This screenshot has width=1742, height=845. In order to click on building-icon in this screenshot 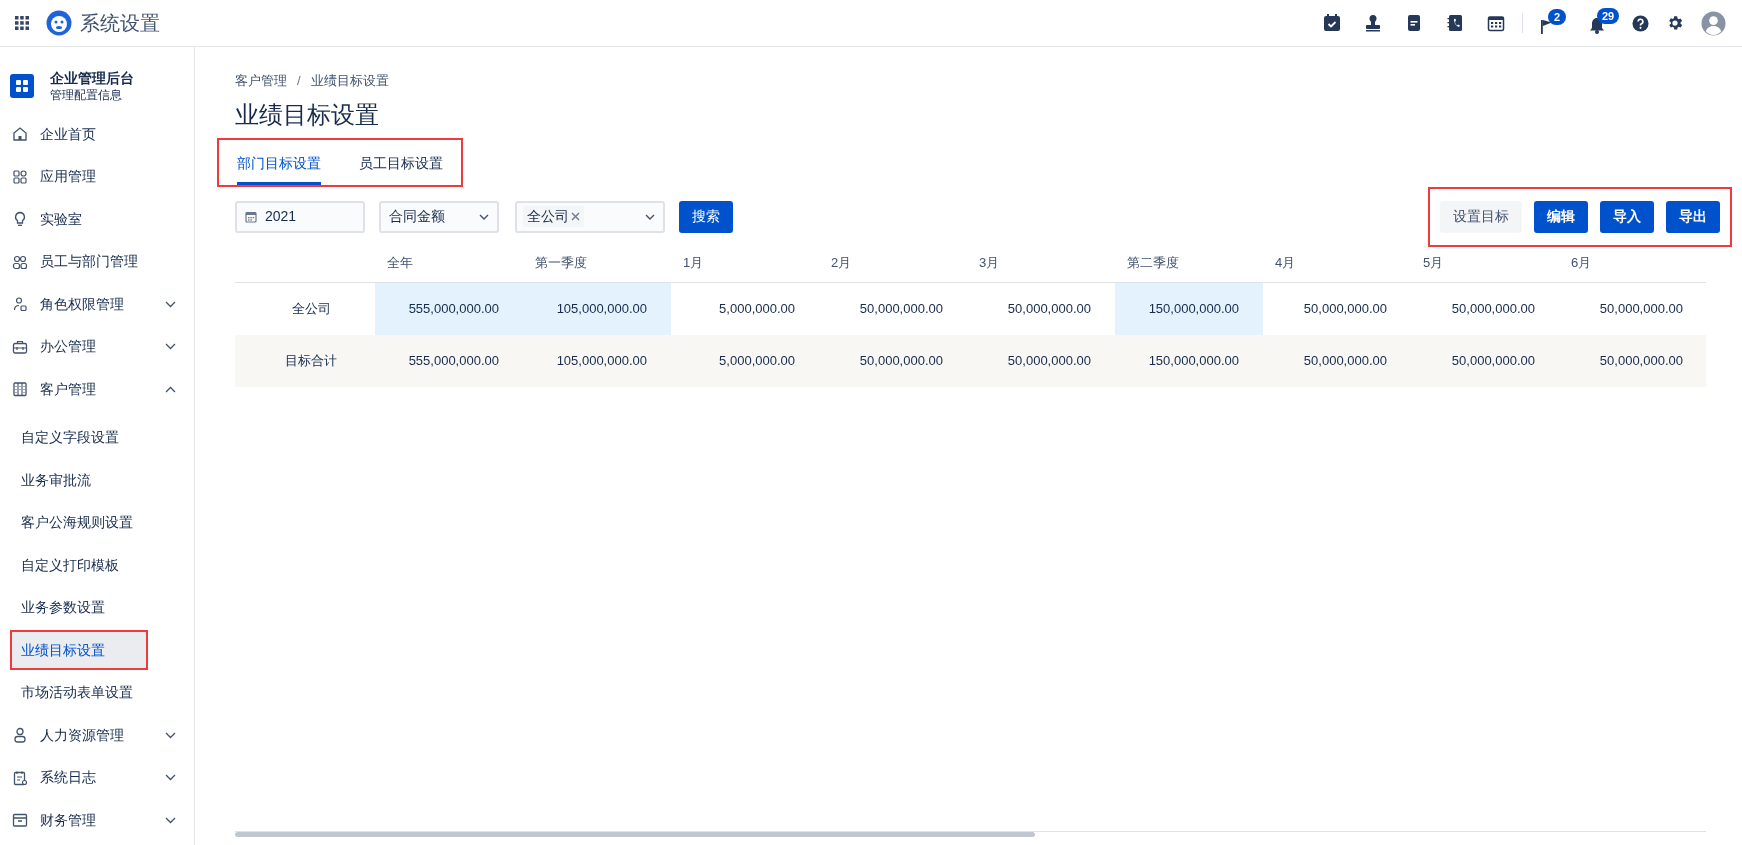, I will do `click(20, 389)`.